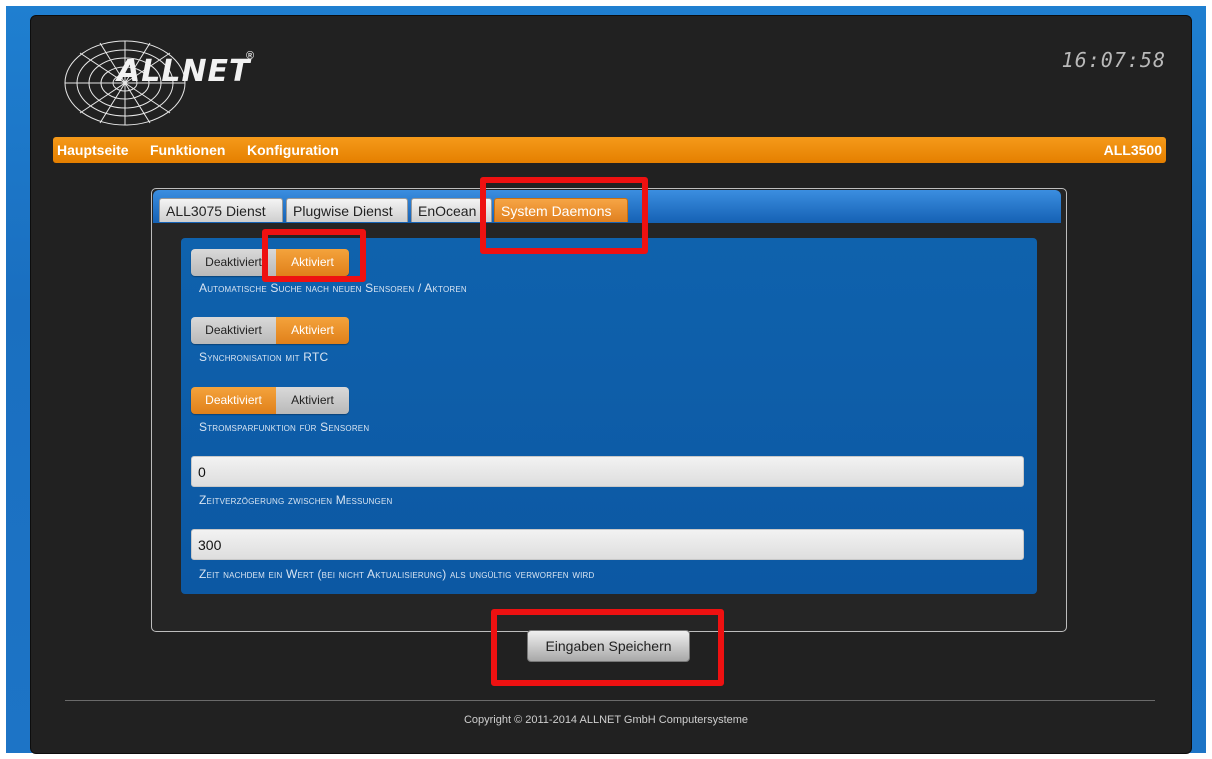 This screenshot has height=759, width=1212. I want to click on auto-search-toggle: Deaktiviert Aktiviert, so click(270, 262).